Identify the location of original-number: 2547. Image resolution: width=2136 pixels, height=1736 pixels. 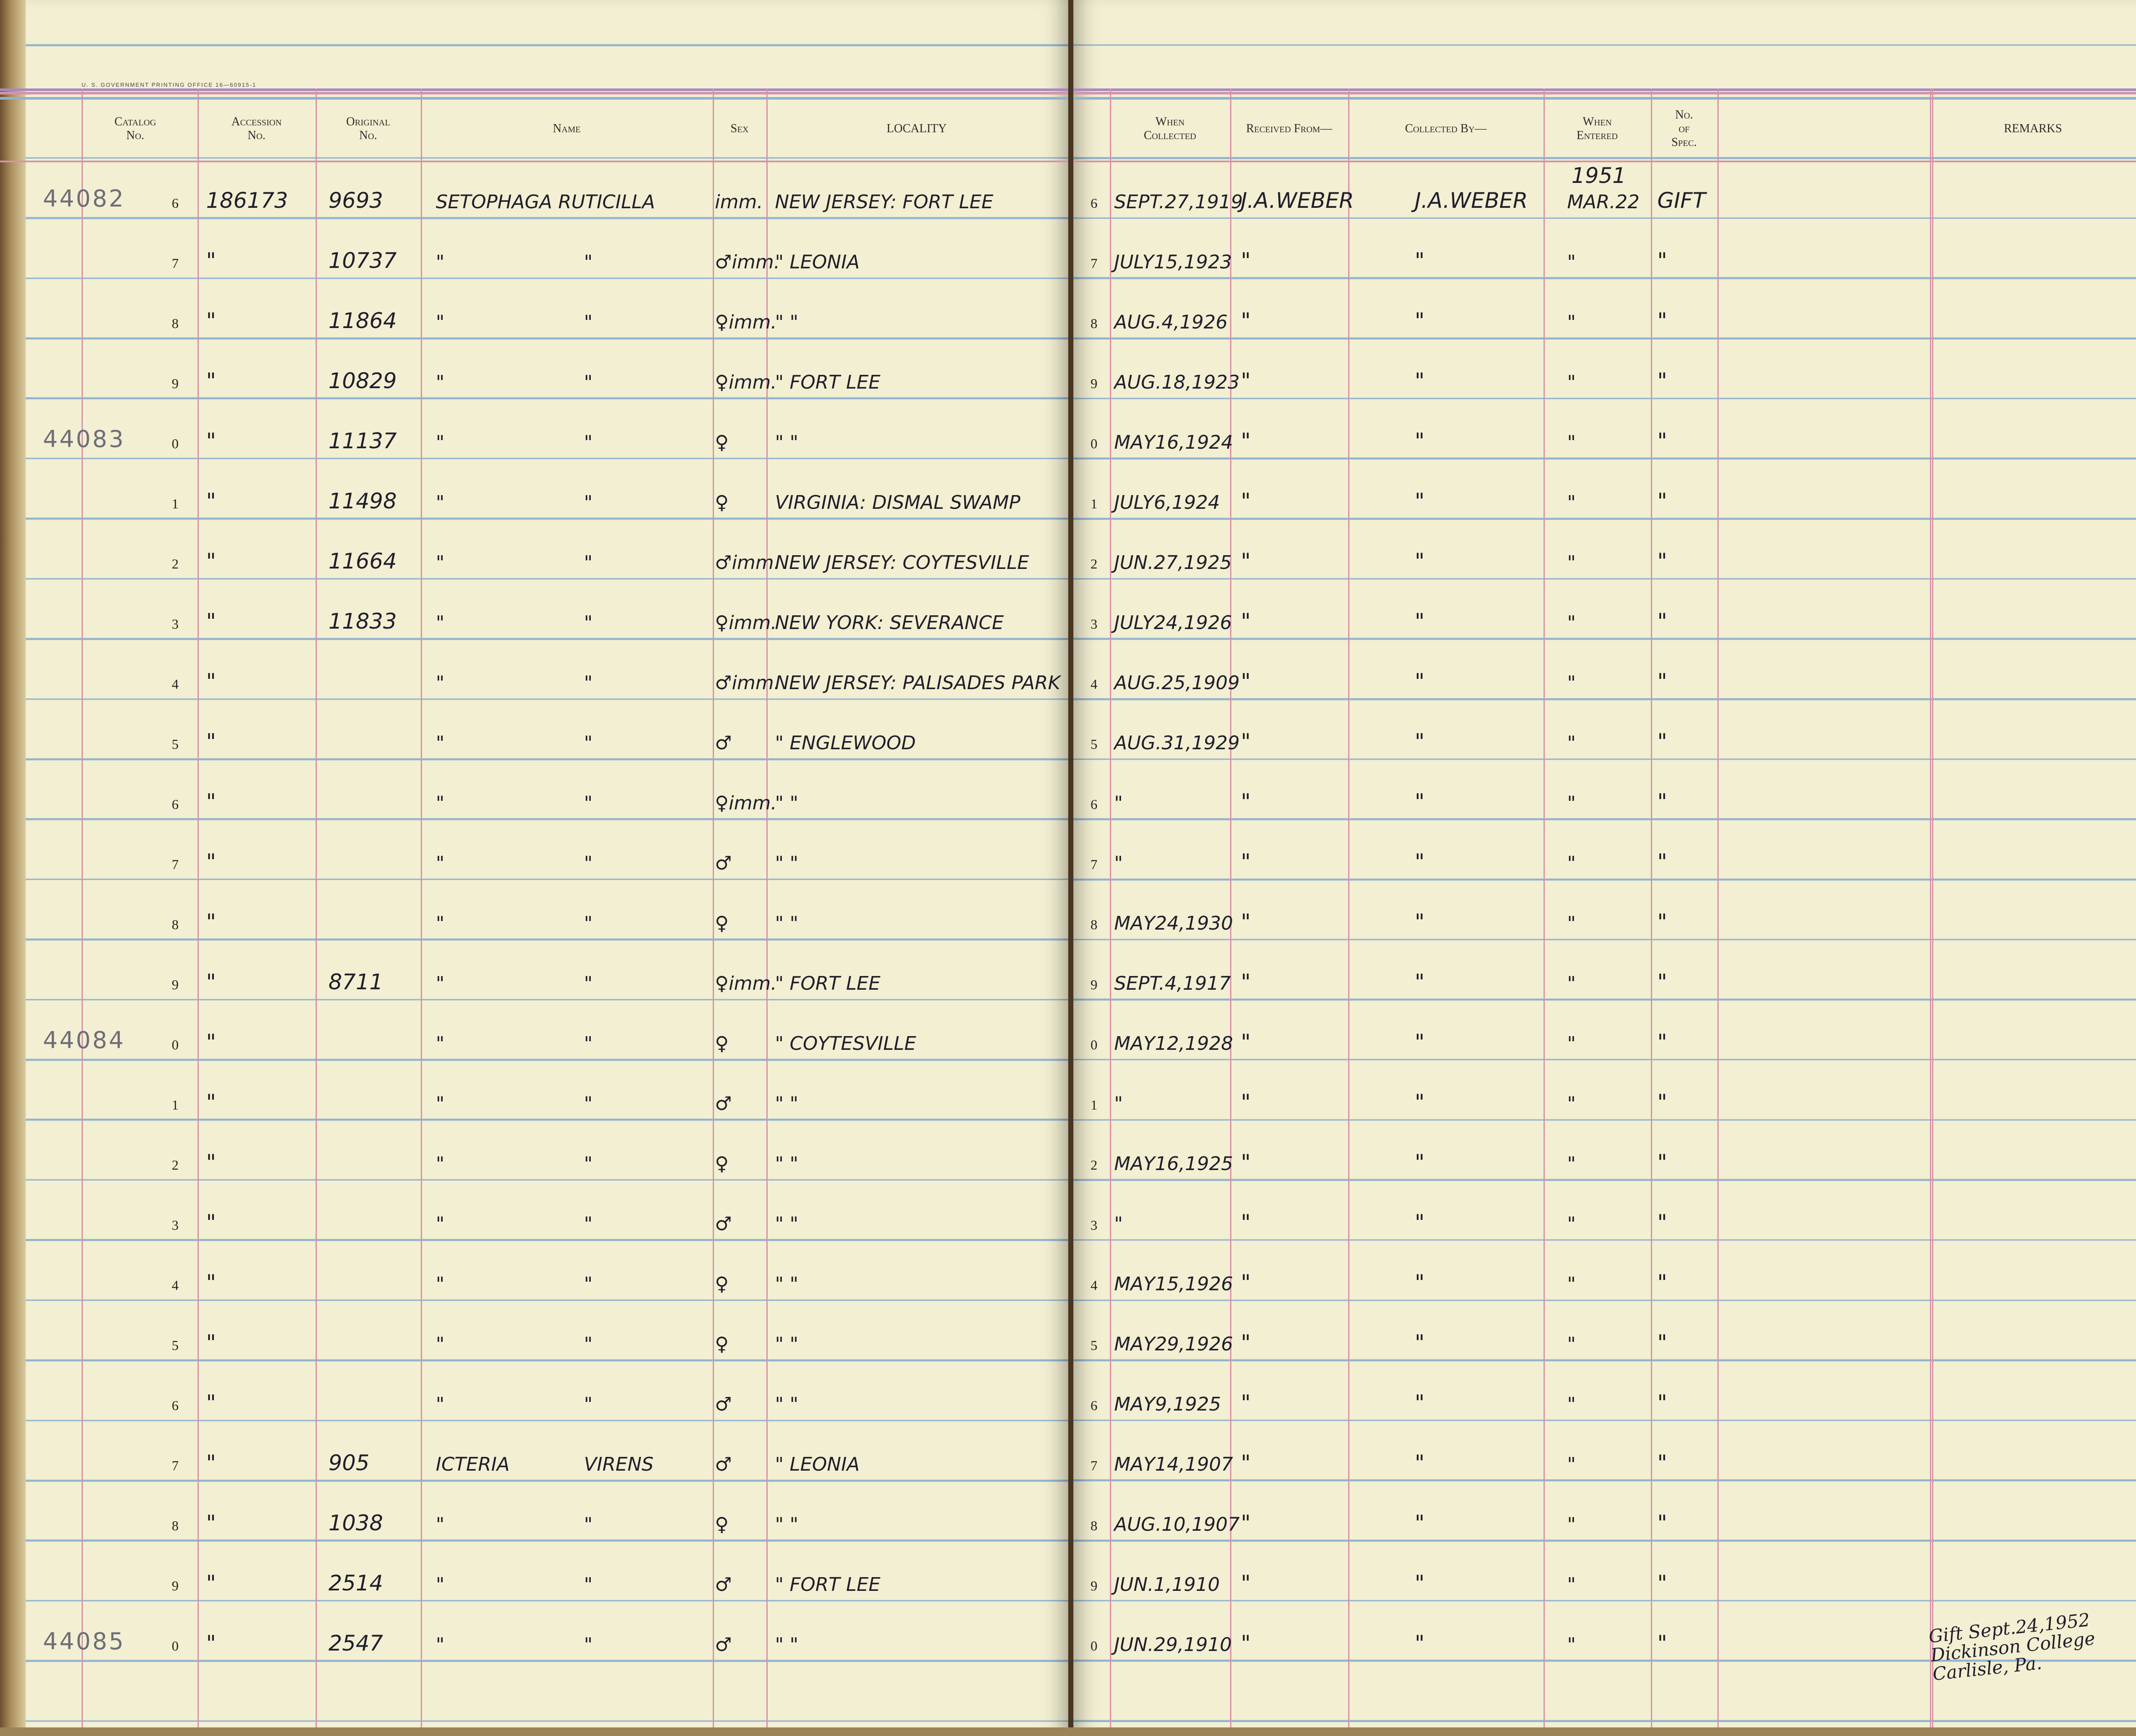
(355, 1643).